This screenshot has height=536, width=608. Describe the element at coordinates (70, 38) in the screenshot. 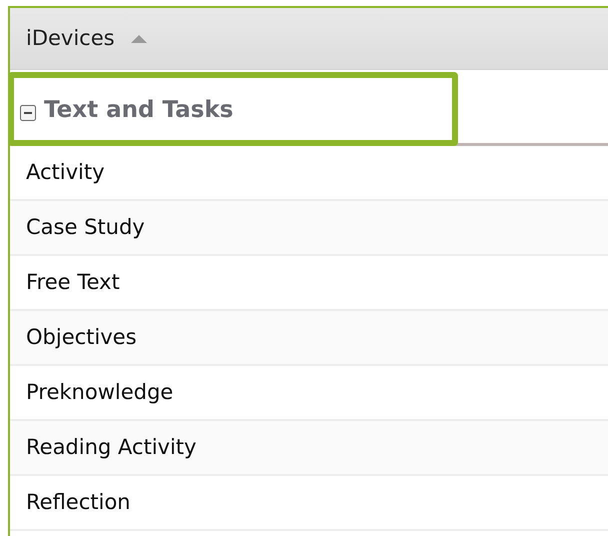

I see `column-title: iDevices` at that location.